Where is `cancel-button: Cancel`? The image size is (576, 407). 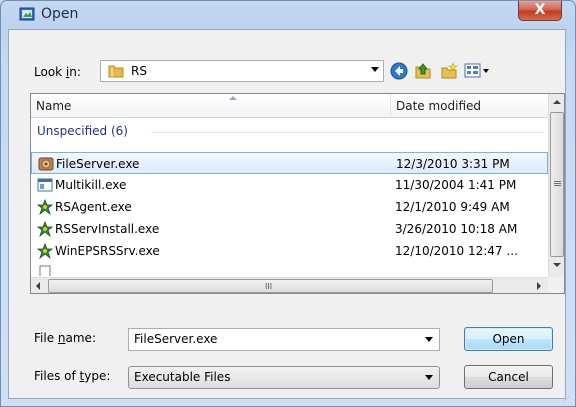
cancel-button: Cancel is located at coordinates (508, 377).